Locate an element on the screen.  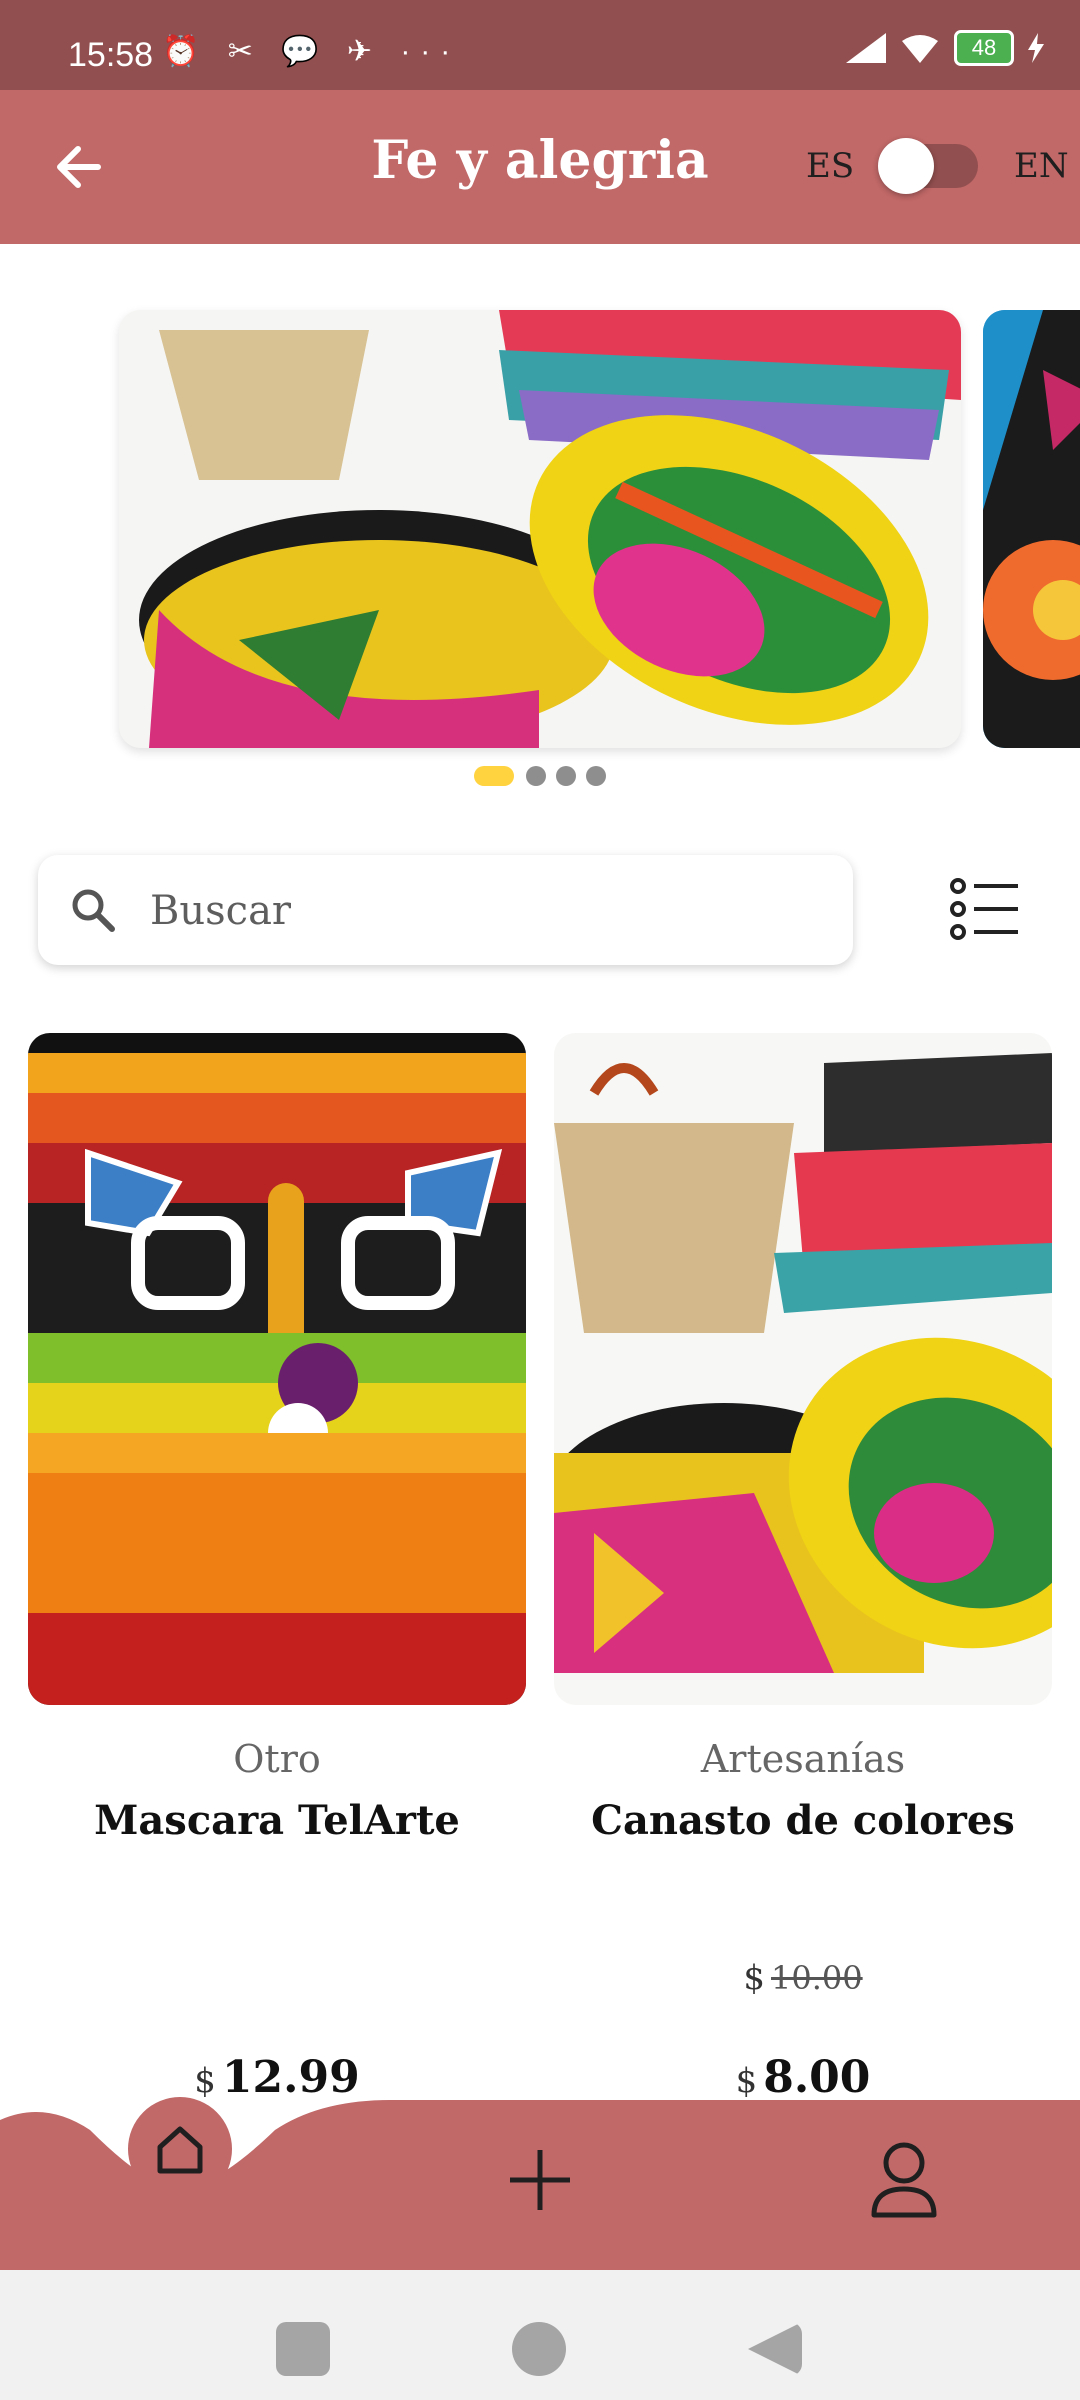
product-image-basket is located at coordinates (803, 1369).